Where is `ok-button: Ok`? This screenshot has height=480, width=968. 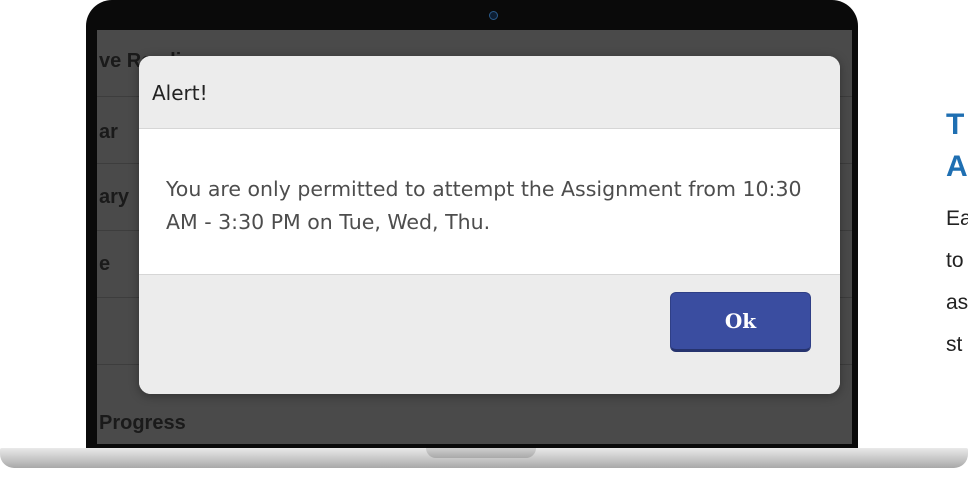 ok-button: Ok is located at coordinates (740, 322).